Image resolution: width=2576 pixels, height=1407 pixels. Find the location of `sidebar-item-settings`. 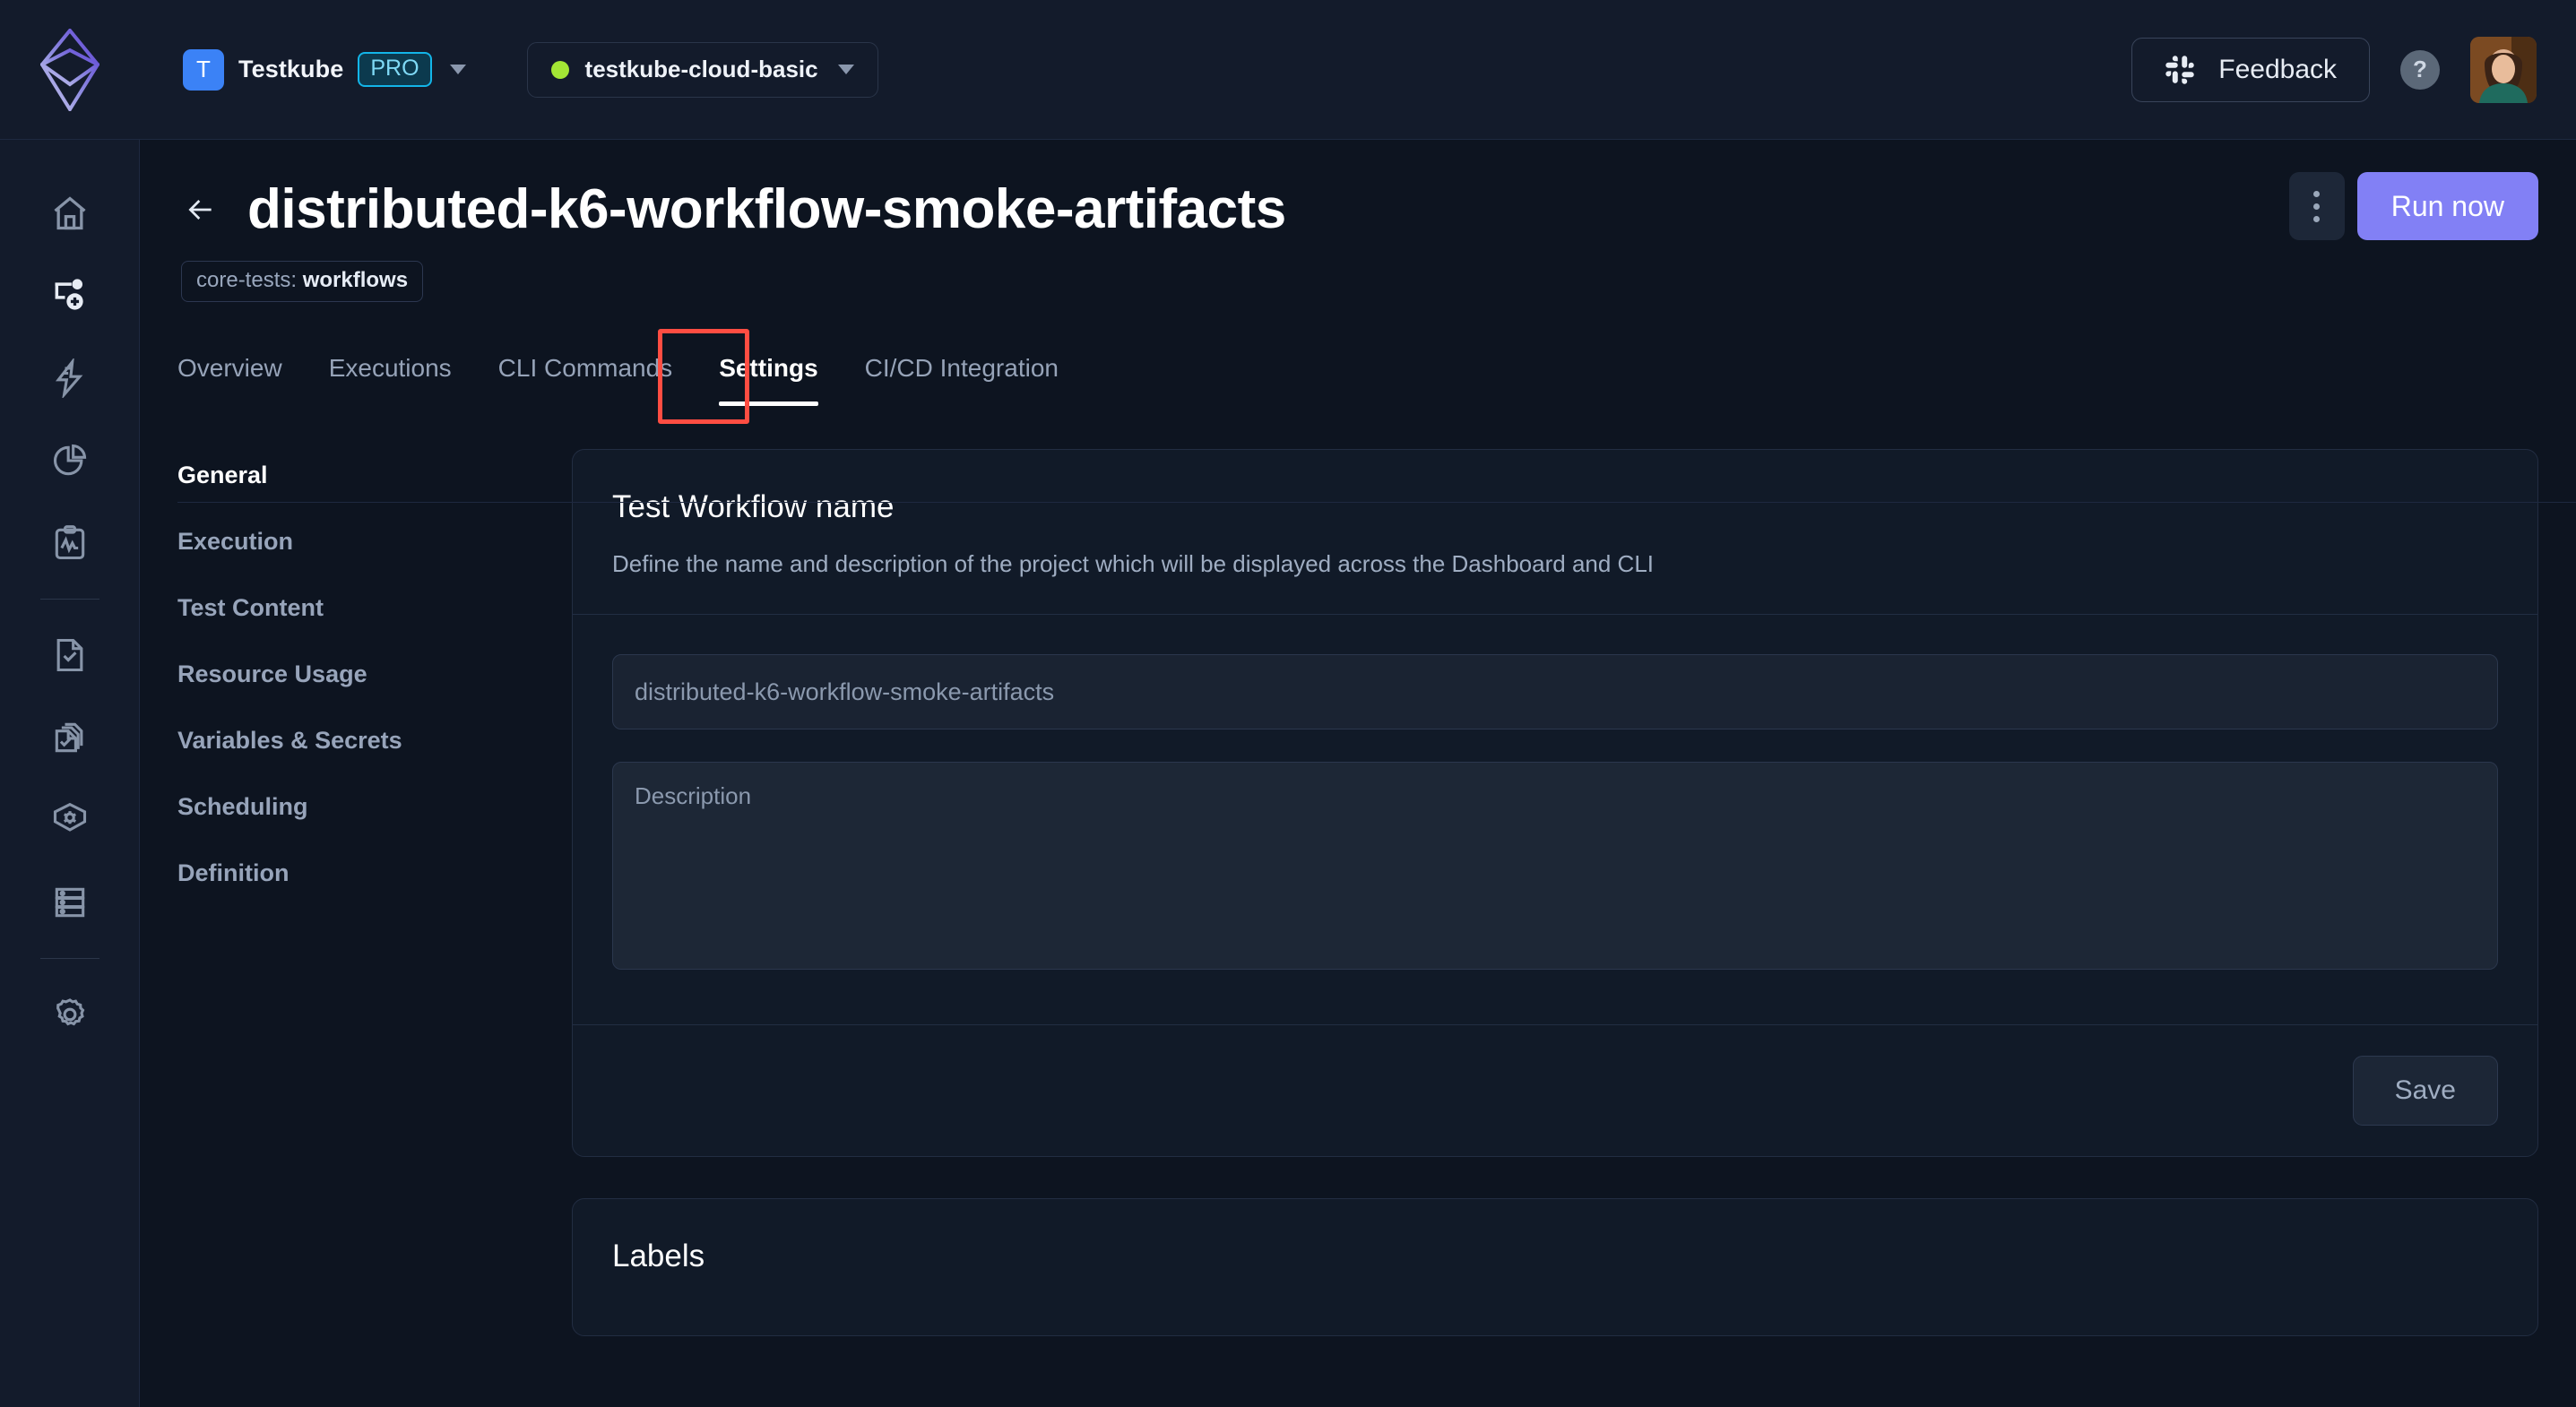

sidebar-item-settings is located at coordinates (70, 1014).